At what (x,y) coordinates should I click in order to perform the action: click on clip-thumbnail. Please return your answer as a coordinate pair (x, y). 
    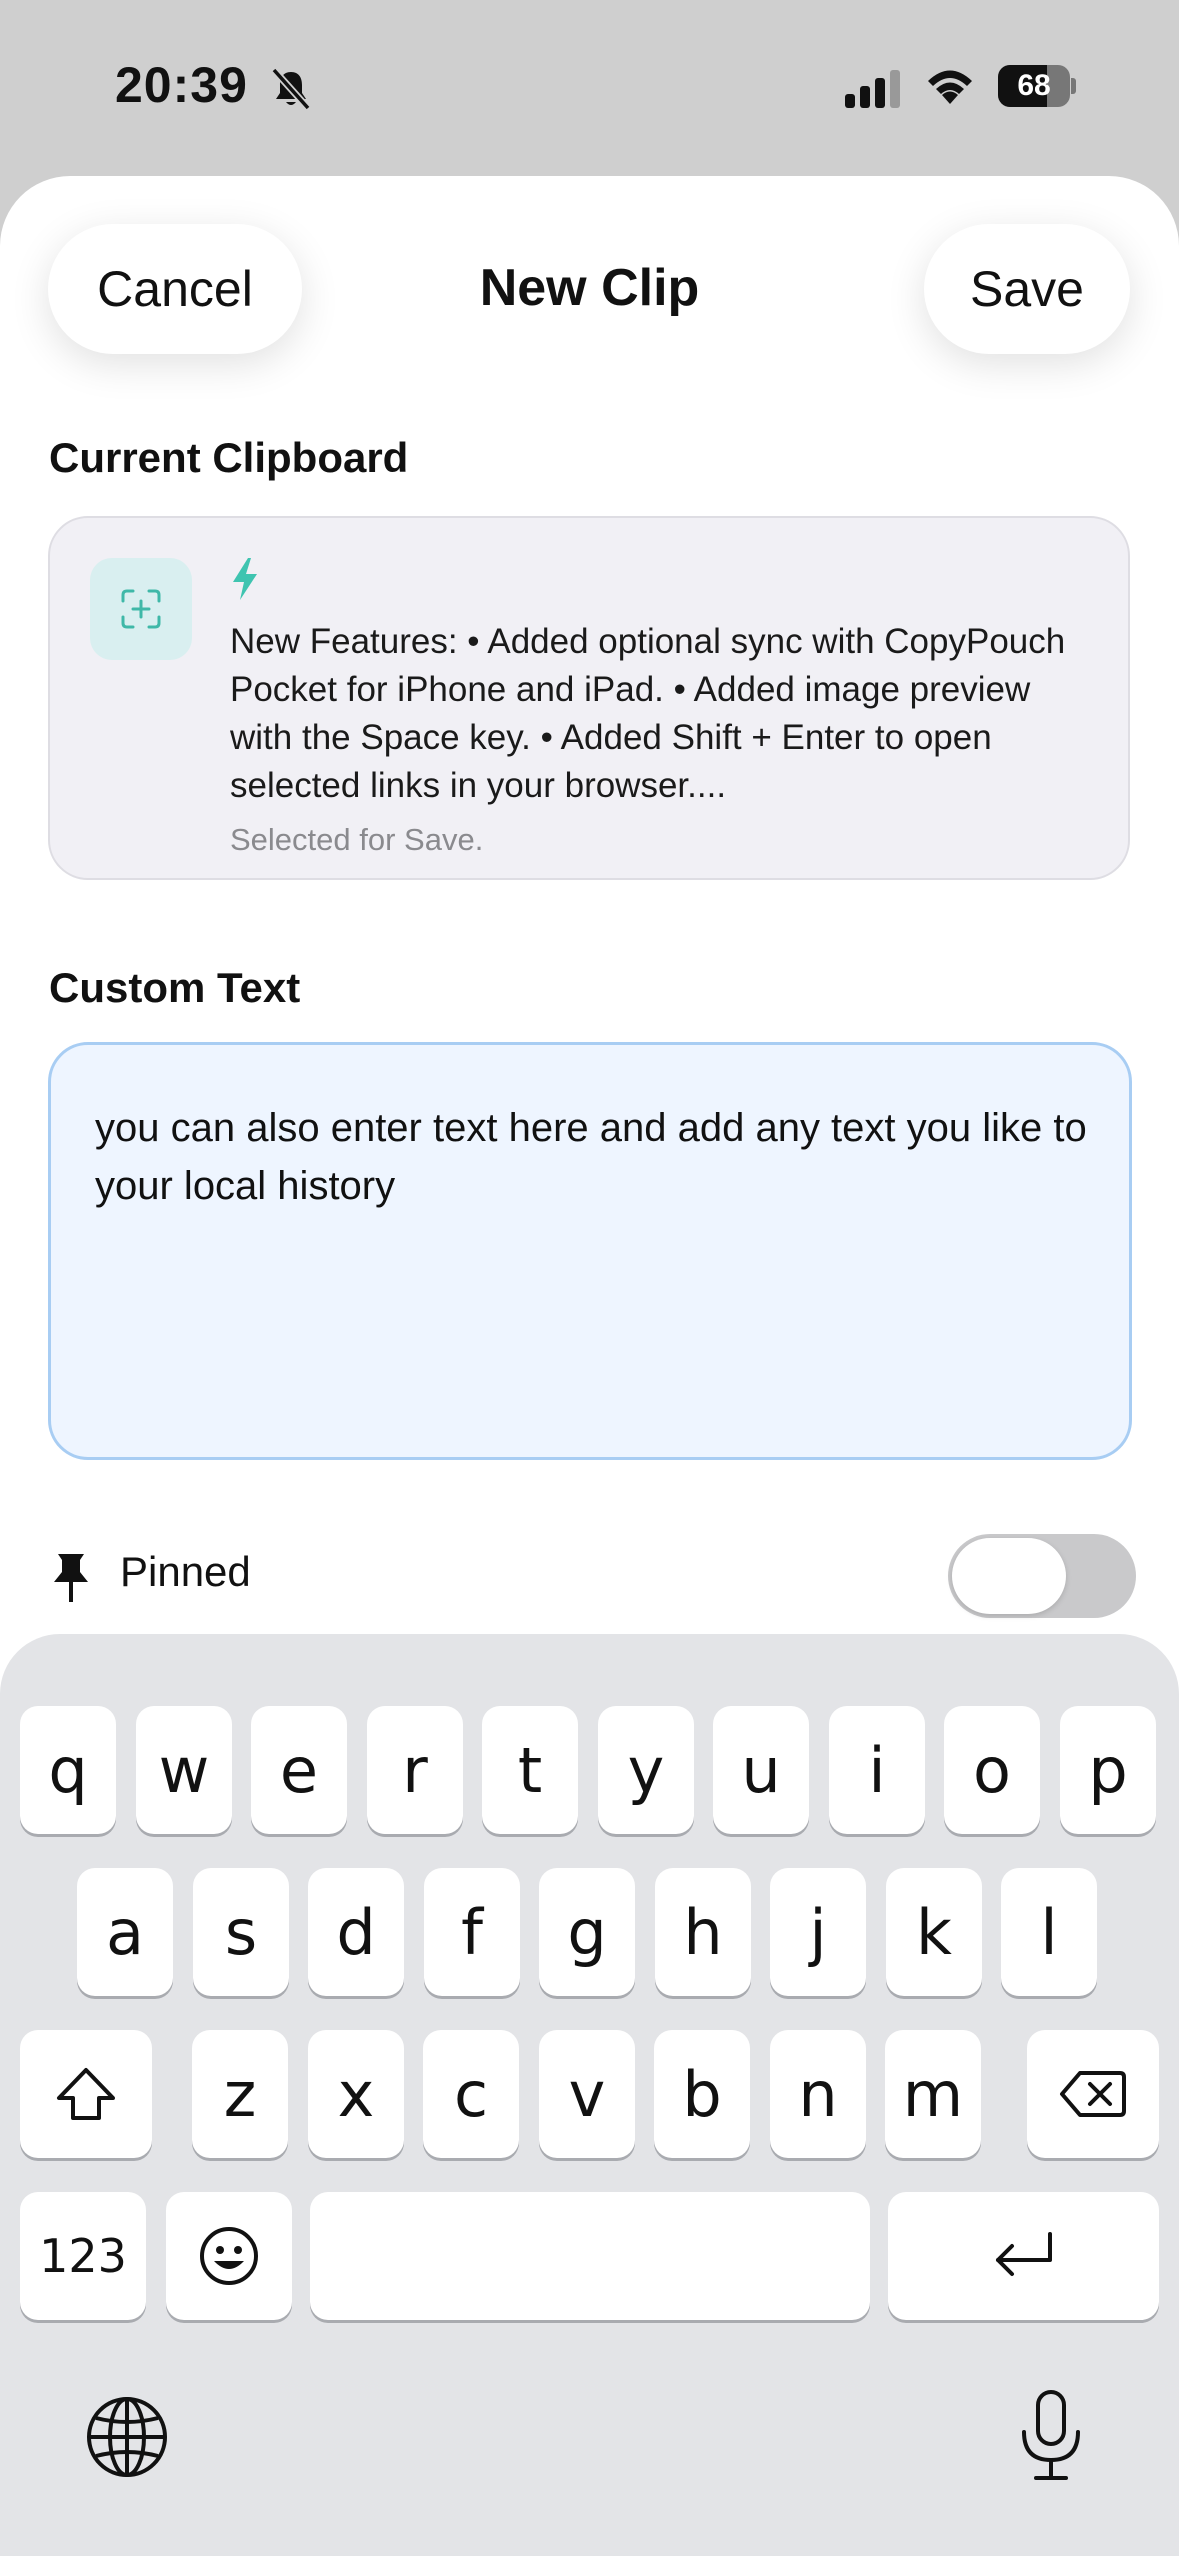
    Looking at the image, I should click on (141, 609).